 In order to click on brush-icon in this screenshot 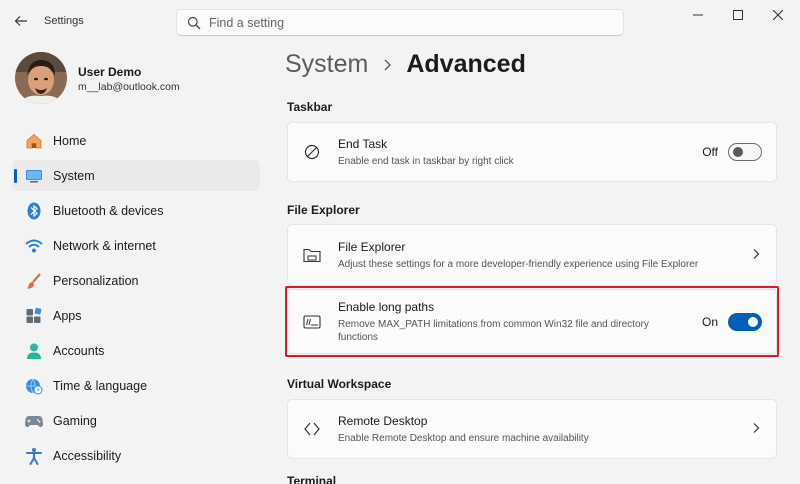, I will do `click(34, 281)`.